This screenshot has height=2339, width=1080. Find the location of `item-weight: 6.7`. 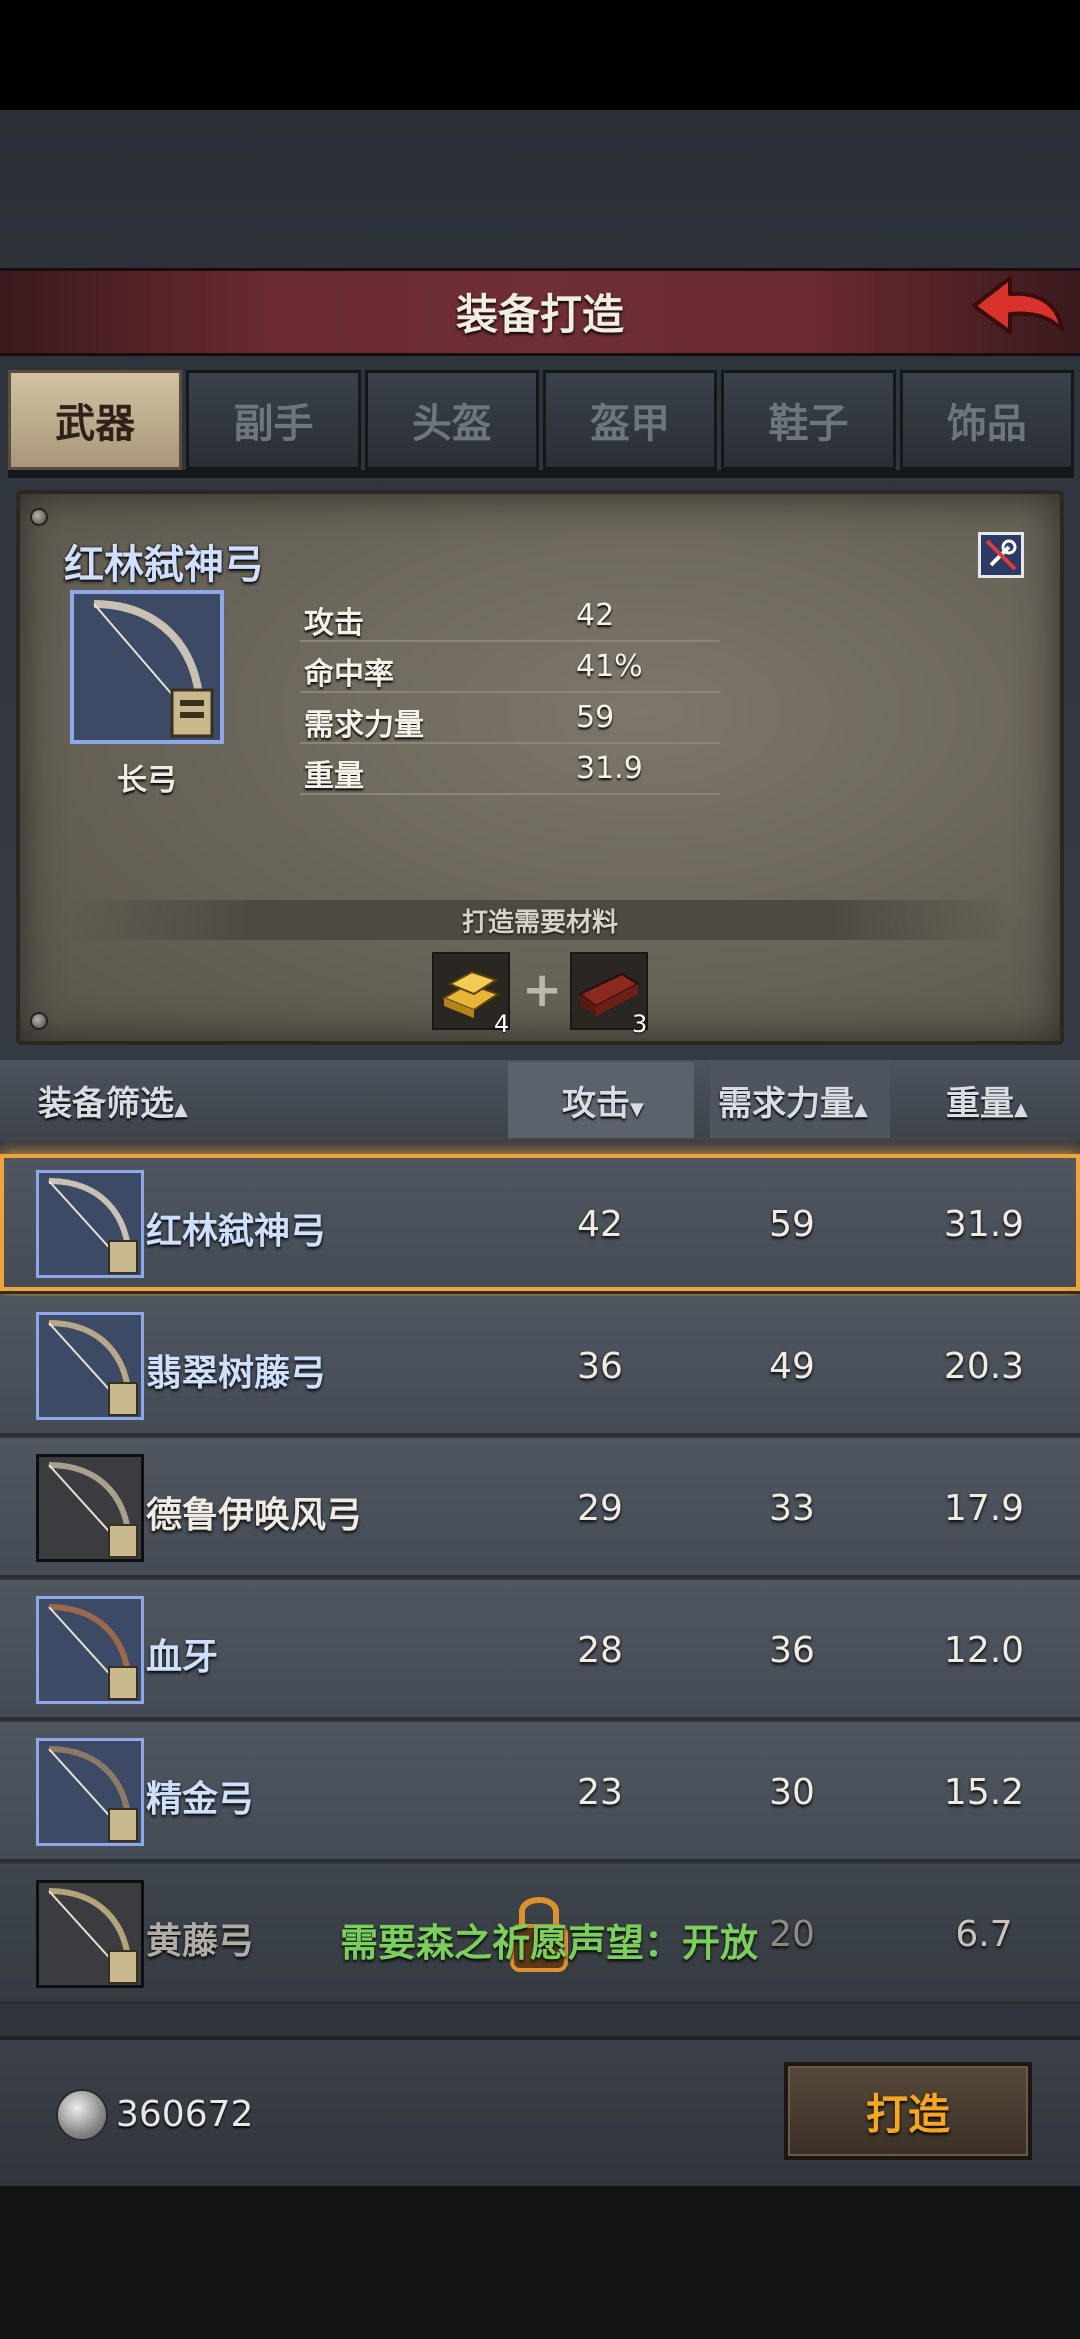

item-weight: 6.7 is located at coordinates (984, 1934).